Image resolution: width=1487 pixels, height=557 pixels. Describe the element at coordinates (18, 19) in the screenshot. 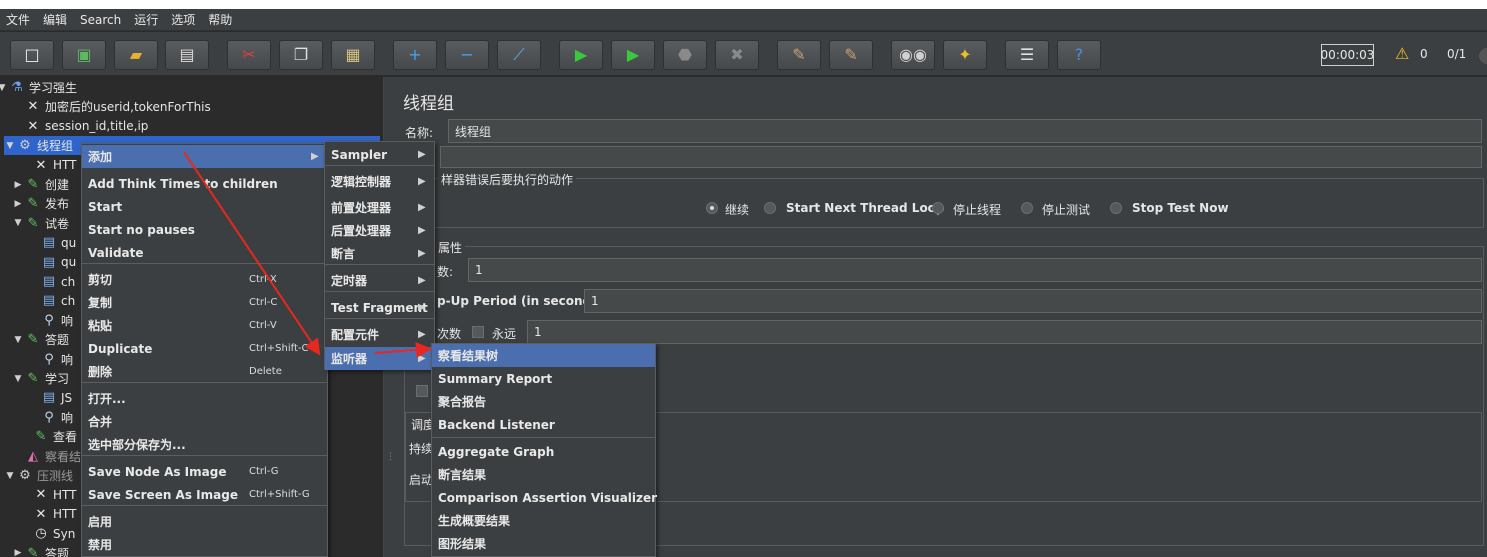

I see `menu-file: 文件` at that location.